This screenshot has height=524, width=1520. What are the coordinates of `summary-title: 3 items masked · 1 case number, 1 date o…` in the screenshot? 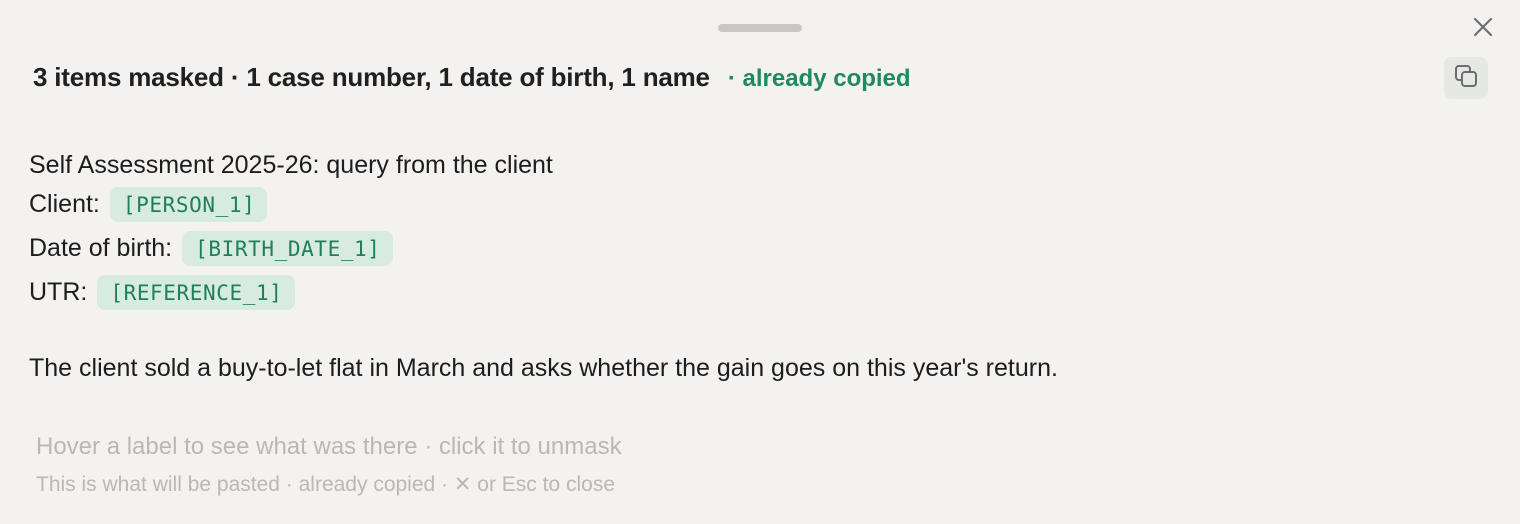 It's located at (371, 77).